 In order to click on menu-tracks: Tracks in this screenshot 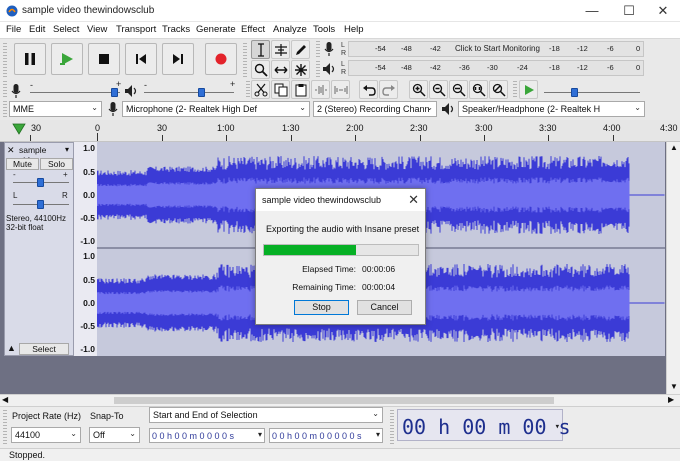, I will do `click(176, 29)`.